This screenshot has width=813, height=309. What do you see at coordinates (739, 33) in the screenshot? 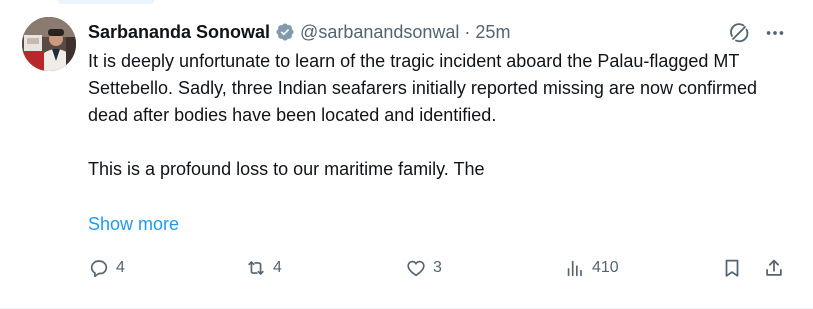
I see `grok-icon` at bounding box center [739, 33].